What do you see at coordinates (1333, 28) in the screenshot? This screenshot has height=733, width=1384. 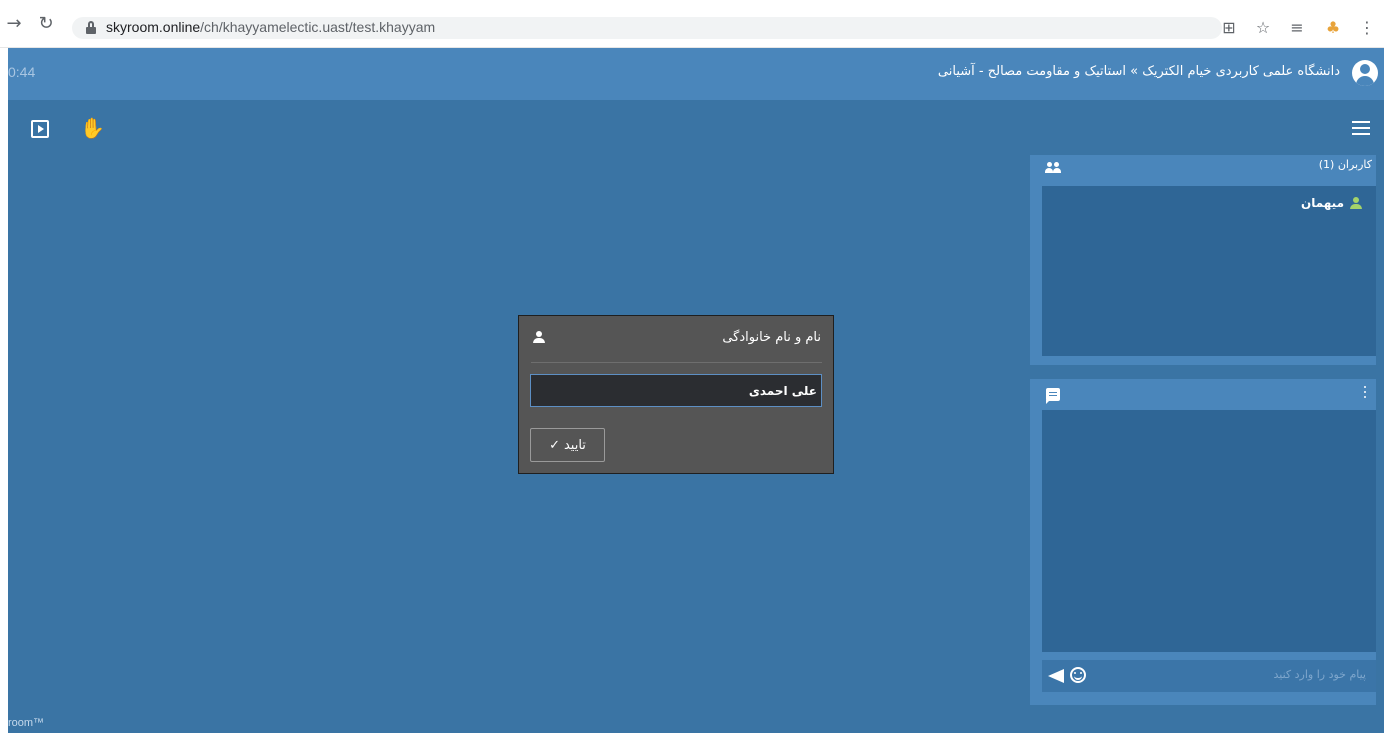 I see `profile-icon: ♣` at bounding box center [1333, 28].